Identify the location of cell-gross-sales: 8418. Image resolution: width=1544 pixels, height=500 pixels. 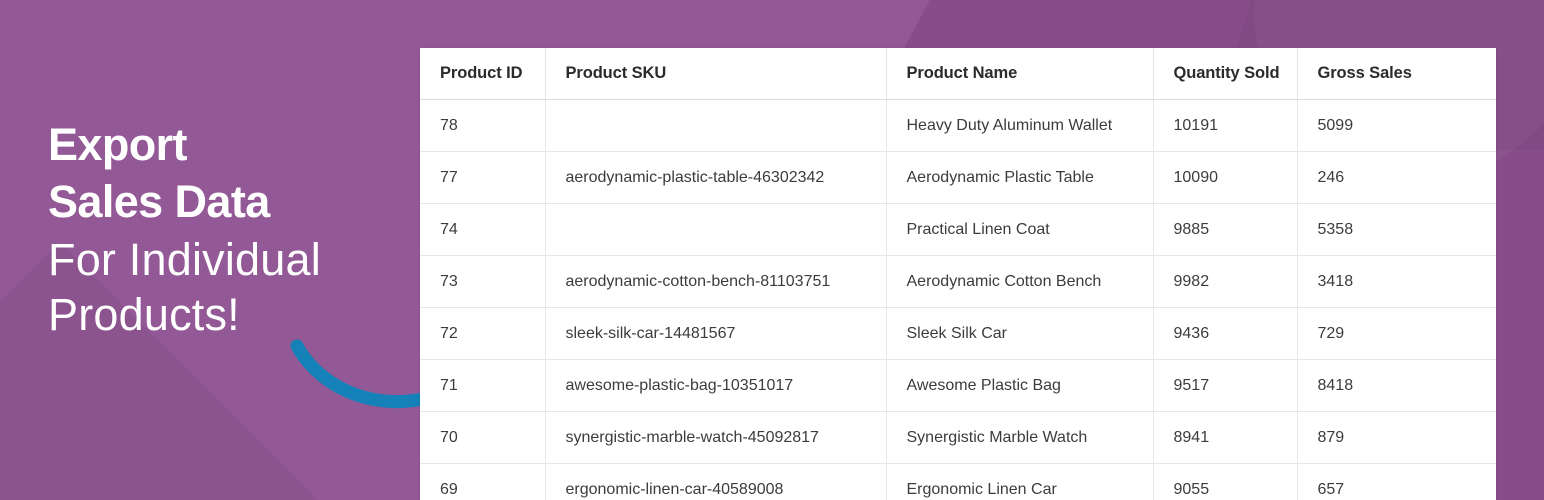
(1396, 385).